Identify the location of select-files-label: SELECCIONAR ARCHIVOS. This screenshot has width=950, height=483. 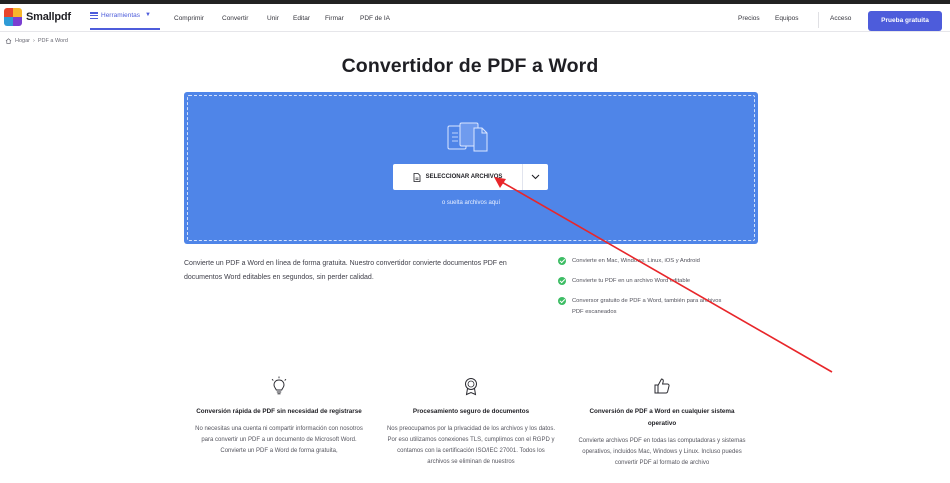
(464, 177).